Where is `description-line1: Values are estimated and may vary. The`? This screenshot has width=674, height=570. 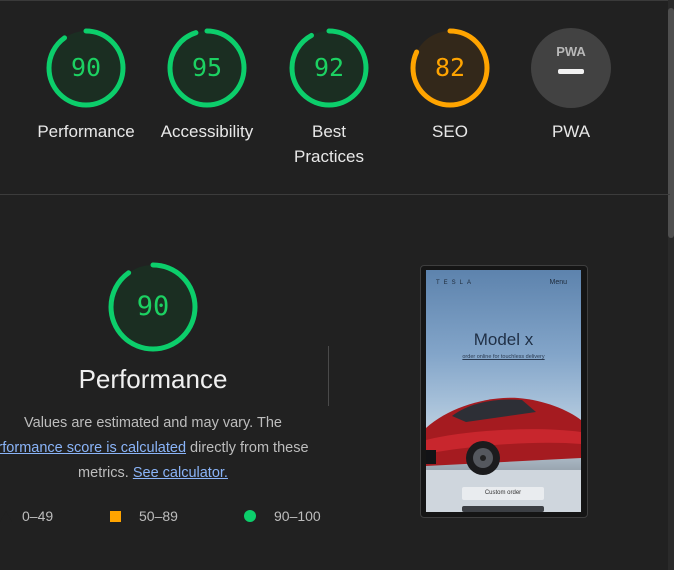
description-line1: Values are estimated and may vary. The is located at coordinates (153, 423).